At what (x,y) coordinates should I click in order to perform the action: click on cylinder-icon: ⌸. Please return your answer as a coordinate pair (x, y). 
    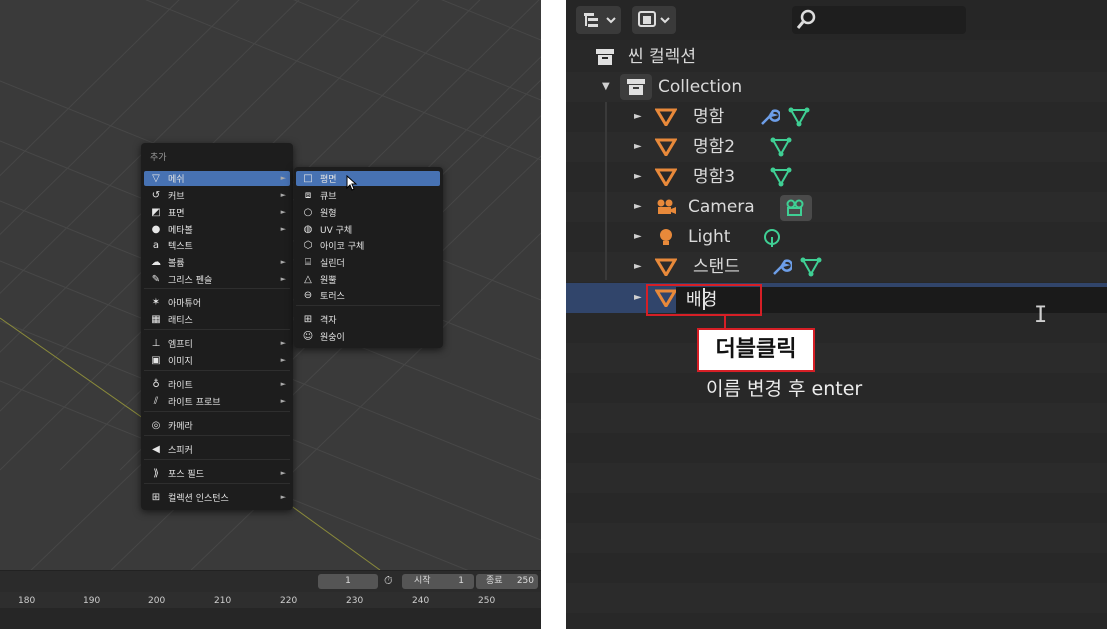
    Looking at the image, I should click on (308, 262).